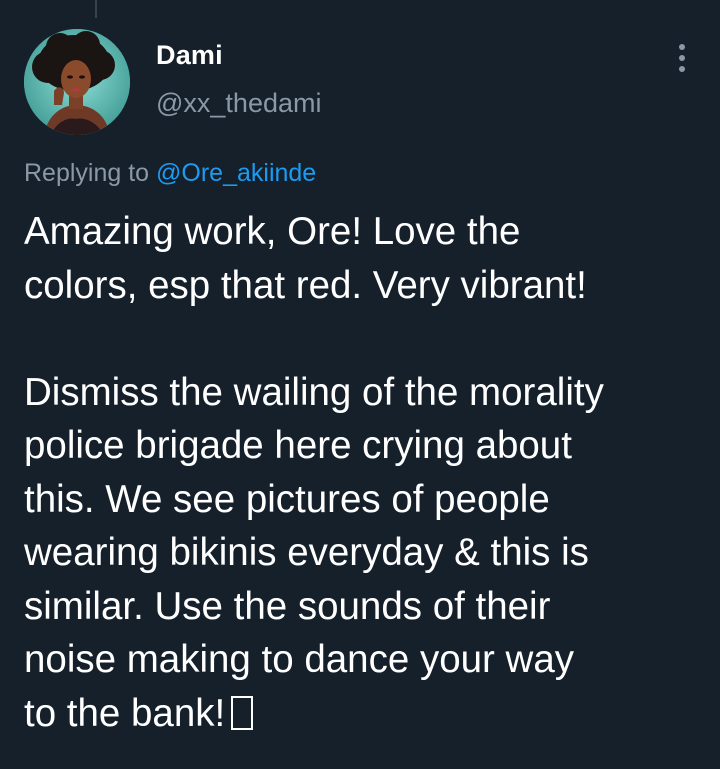 The image size is (720, 769). What do you see at coordinates (87, 173) in the screenshot?
I see `replying-to-label: Replying to` at bounding box center [87, 173].